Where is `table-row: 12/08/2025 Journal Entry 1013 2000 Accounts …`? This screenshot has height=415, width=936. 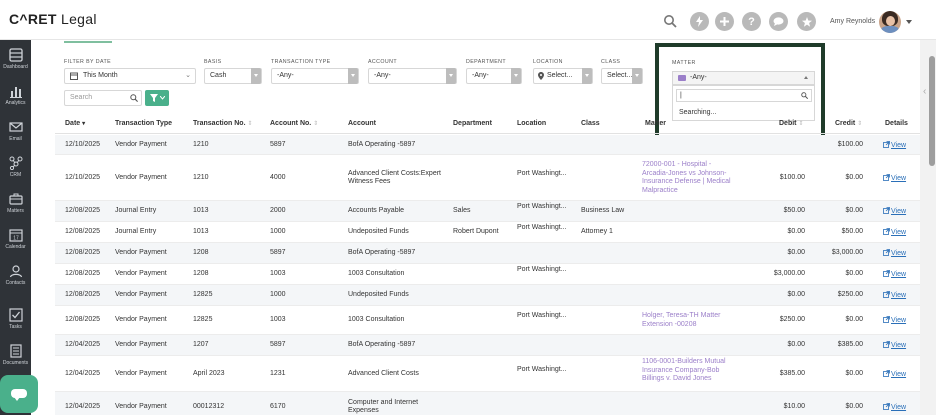
table-row: 12/08/2025 Journal Entry 1013 2000 Accounts … is located at coordinates (487, 211).